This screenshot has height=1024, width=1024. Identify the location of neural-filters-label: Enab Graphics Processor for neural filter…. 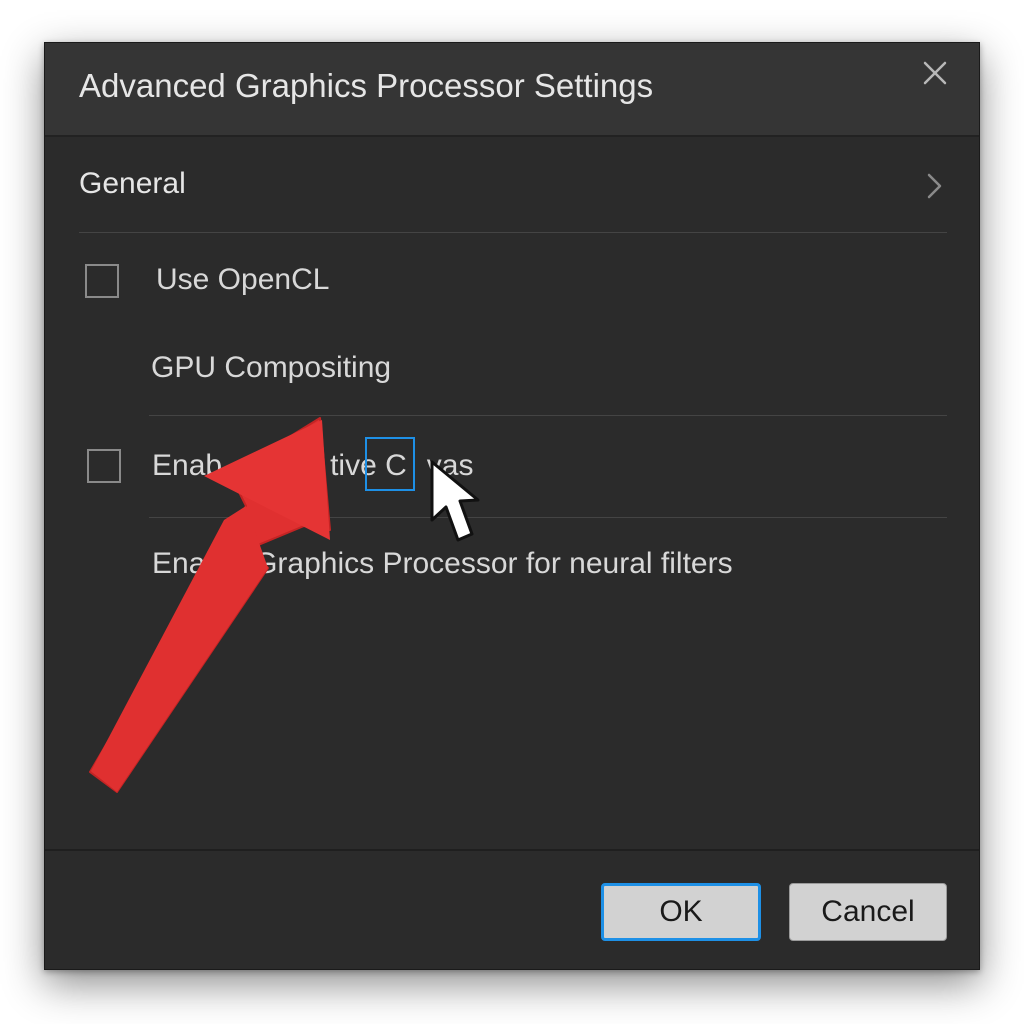
(442, 564).